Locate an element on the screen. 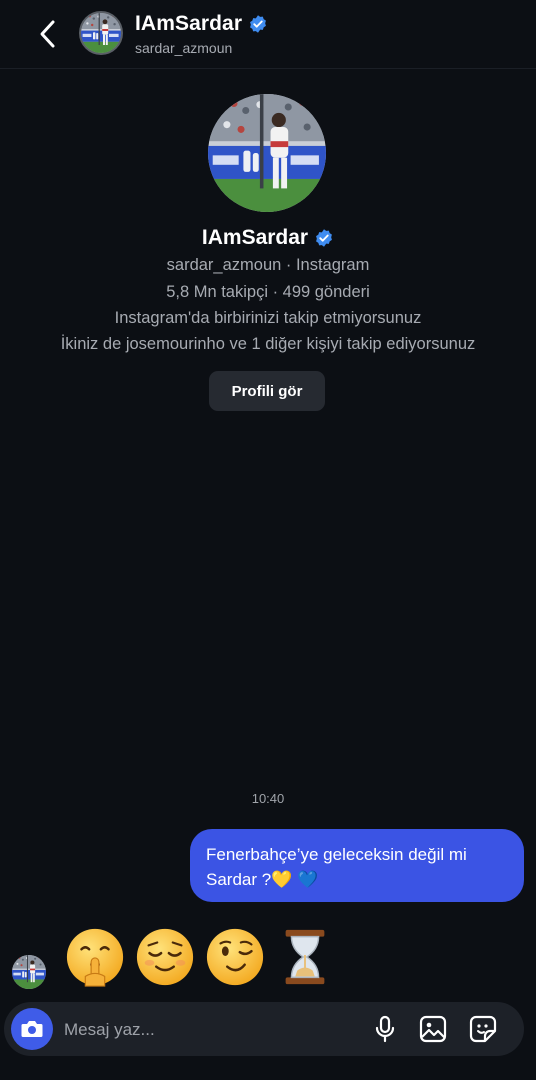  message-composer is located at coordinates (264, 1029).